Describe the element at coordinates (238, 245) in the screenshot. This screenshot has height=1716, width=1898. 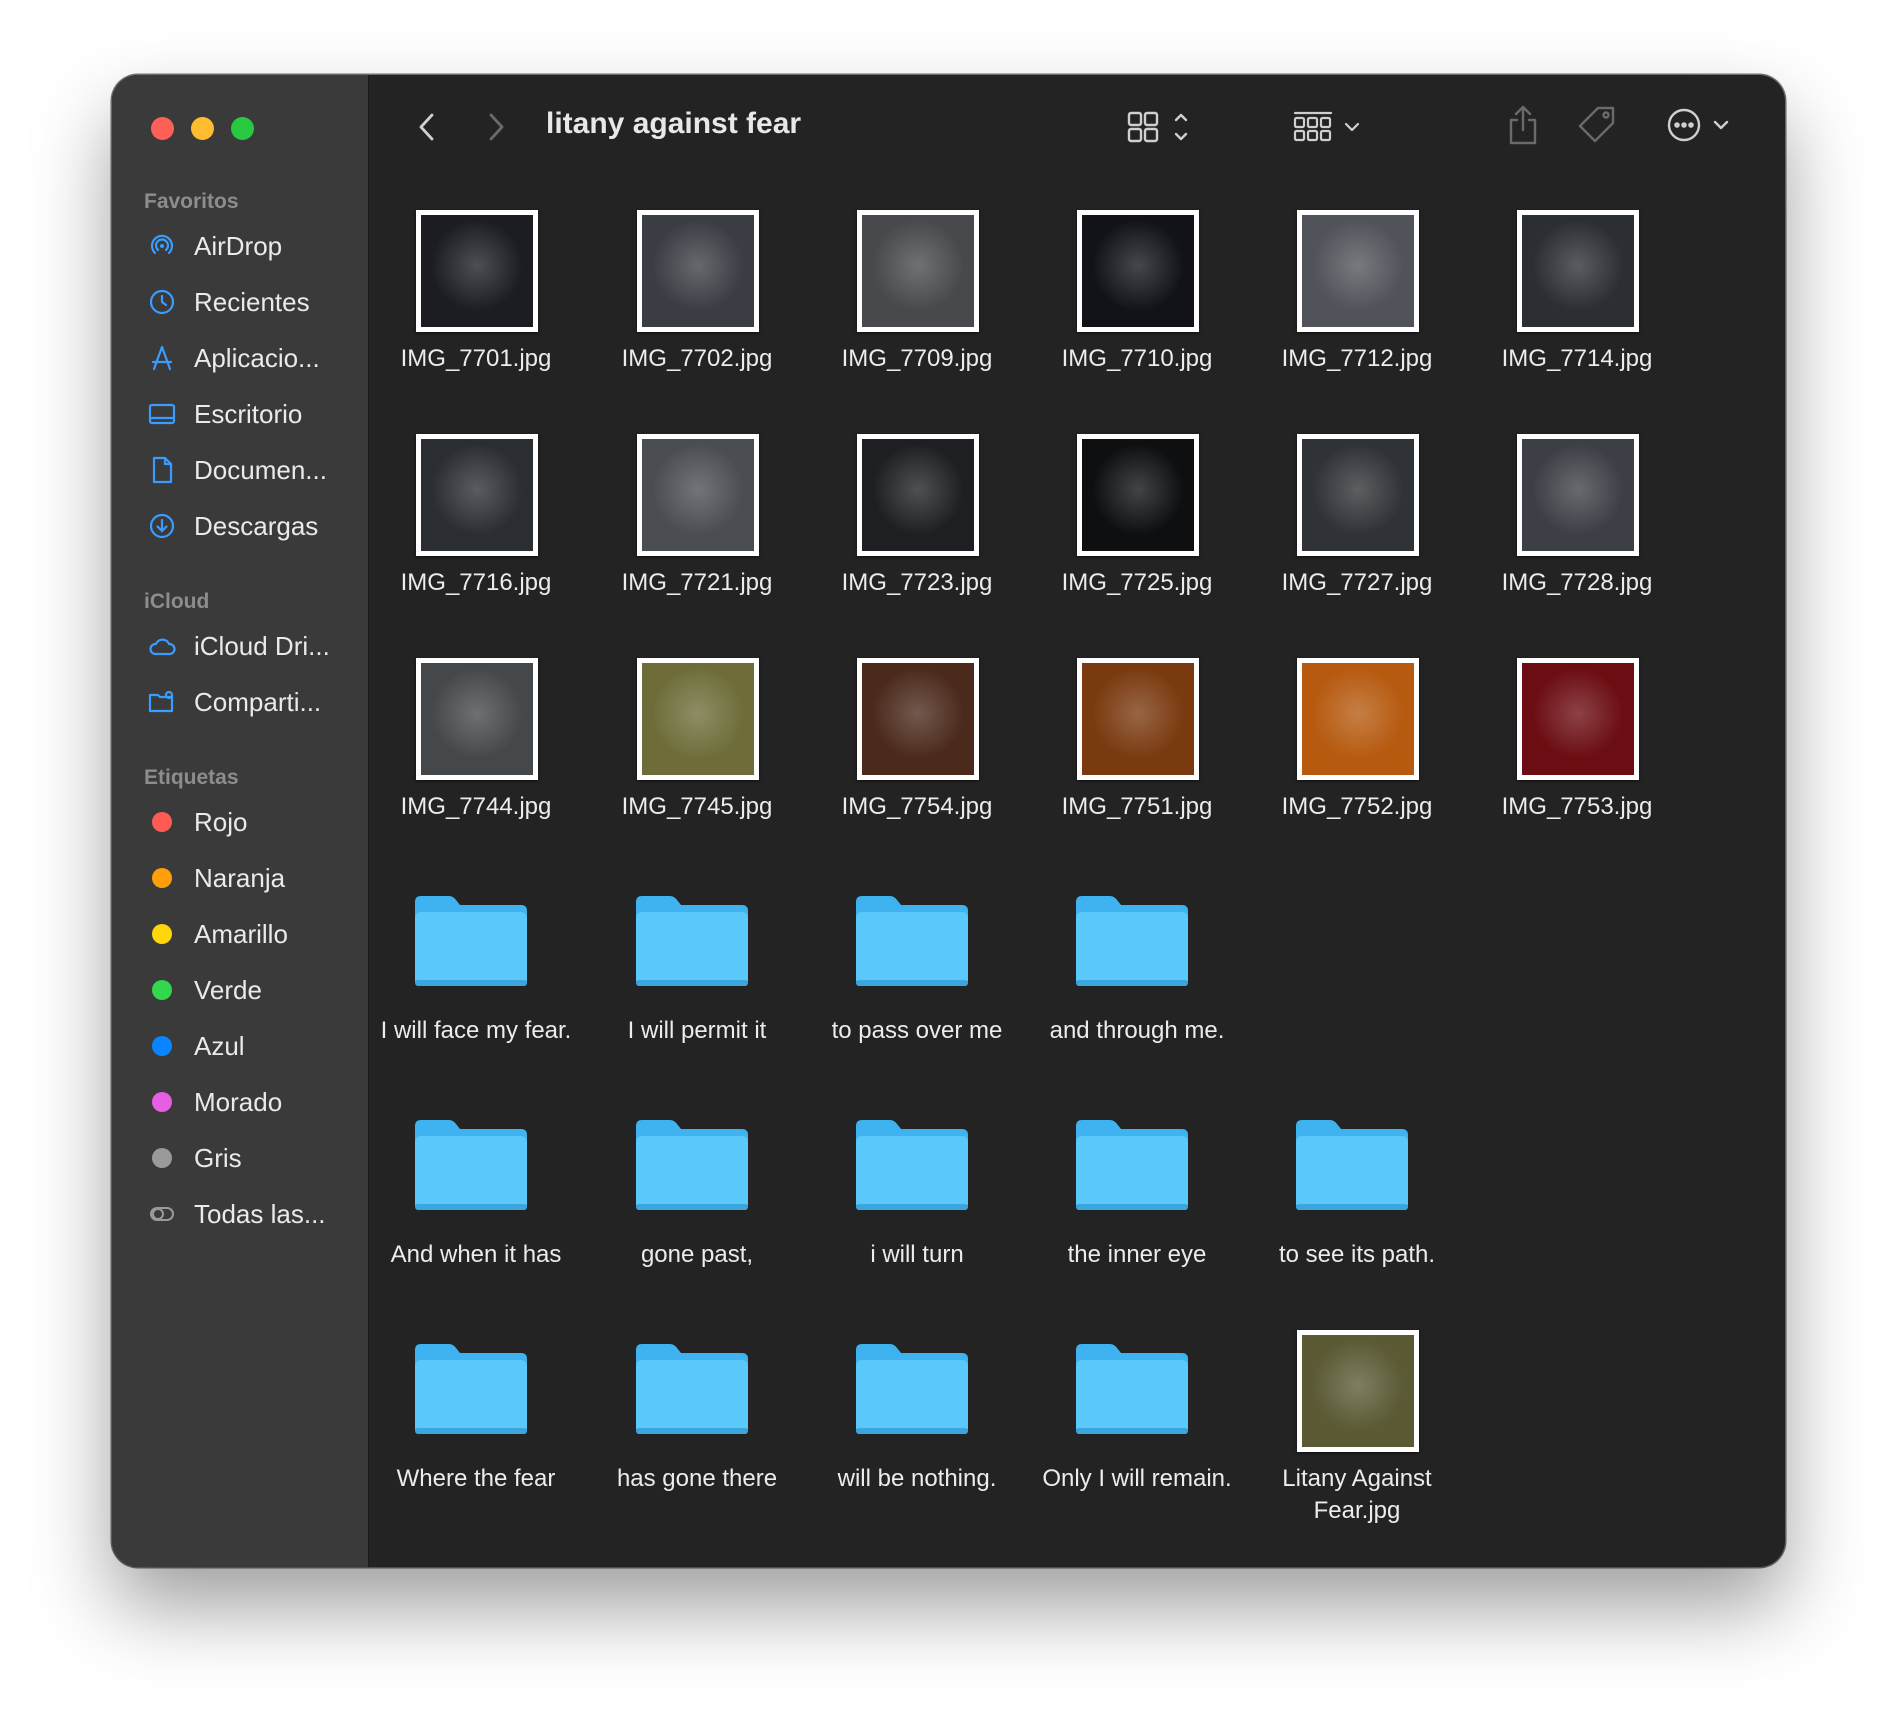
I see `sidebar-item-label: AirDrop` at that location.